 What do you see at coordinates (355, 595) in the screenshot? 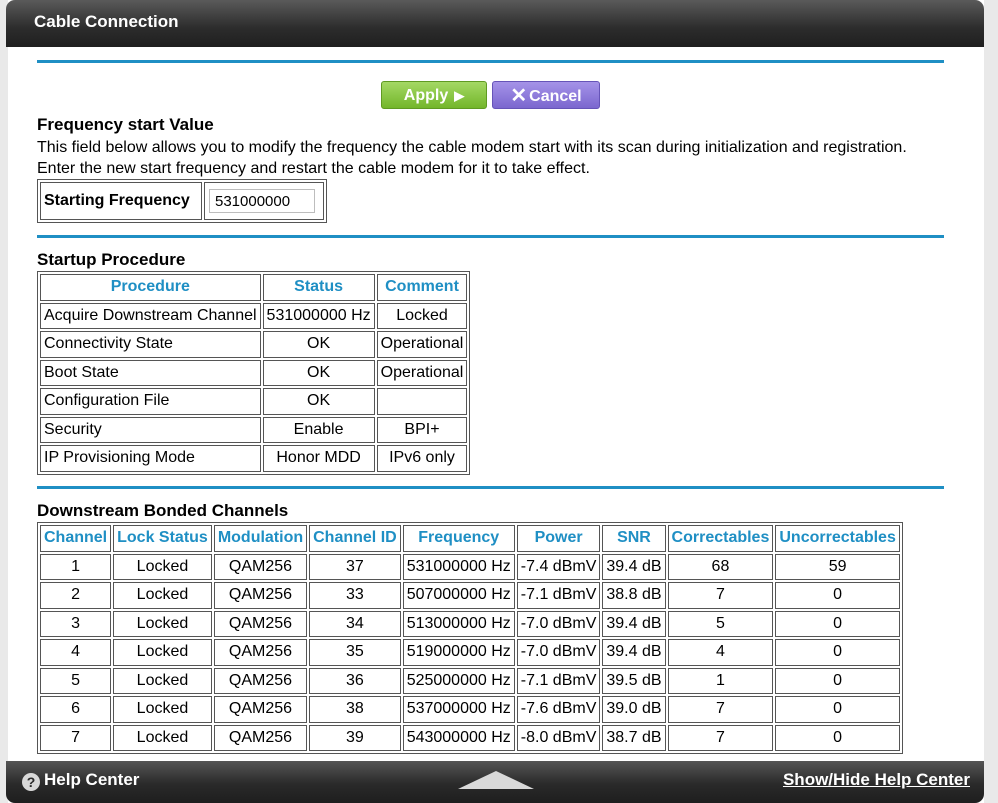
I see `cell-channel-id: 33` at bounding box center [355, 595].